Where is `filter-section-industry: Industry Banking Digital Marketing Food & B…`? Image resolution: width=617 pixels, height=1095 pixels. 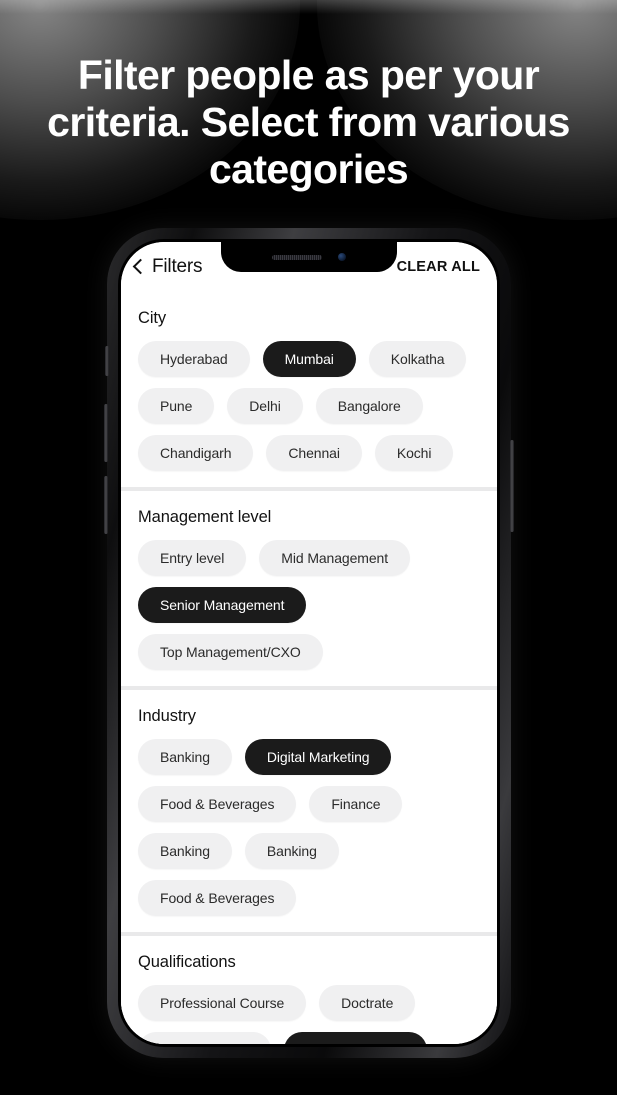 filter-section-industry: Industry Banking Digital Marketing Food & B… is located at coordinates (309, 811).